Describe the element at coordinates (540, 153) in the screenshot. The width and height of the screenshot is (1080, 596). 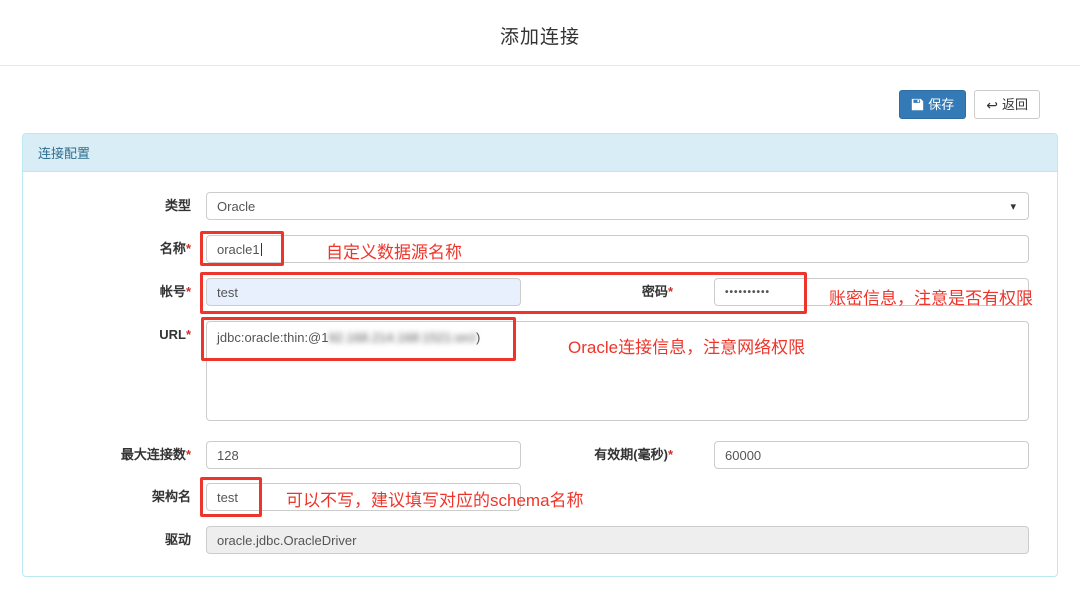
I see `panel-header: 连接配置` at that location.